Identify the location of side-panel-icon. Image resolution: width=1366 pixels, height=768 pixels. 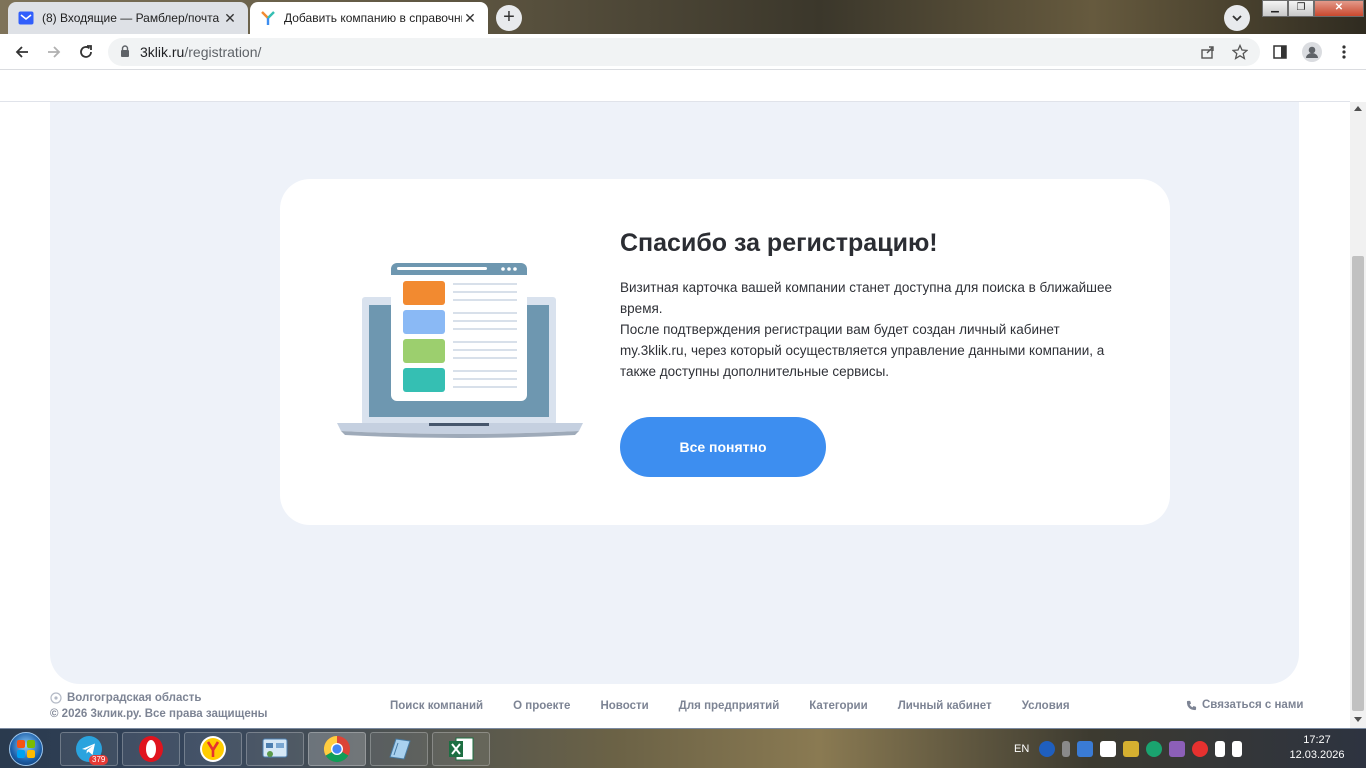
(1280, 52).